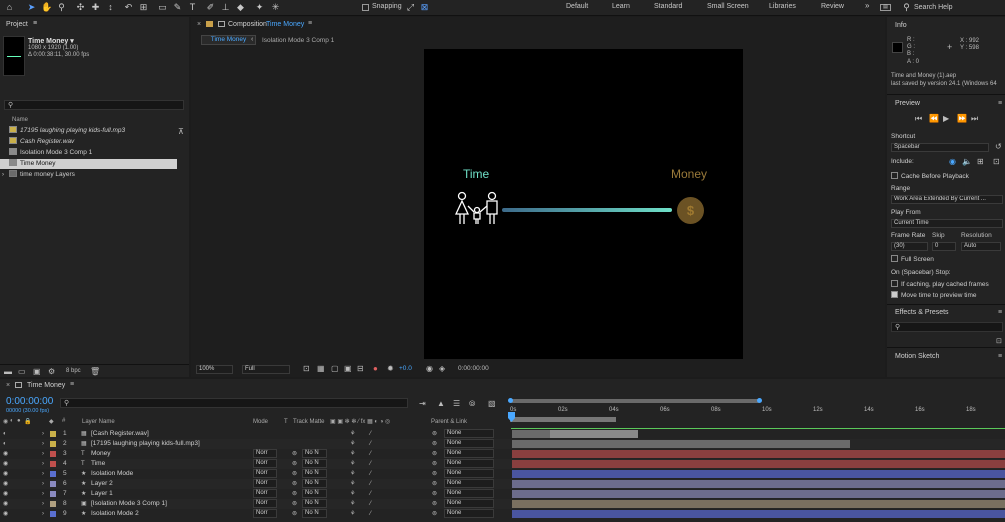  Describe the element at coordinates (80, 7) in the screenshot. I see `orbit-camera-icon: ✣` at that location.